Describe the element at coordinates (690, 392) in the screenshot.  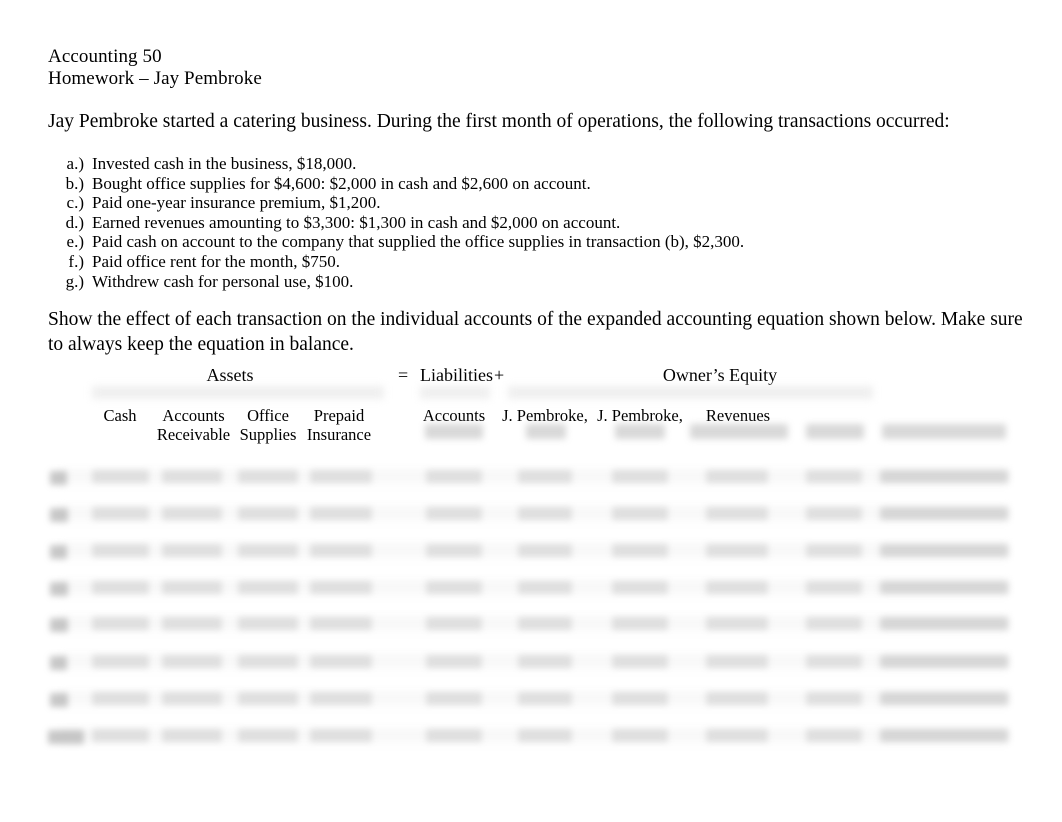
I see `owners-equity-rule` at that location.